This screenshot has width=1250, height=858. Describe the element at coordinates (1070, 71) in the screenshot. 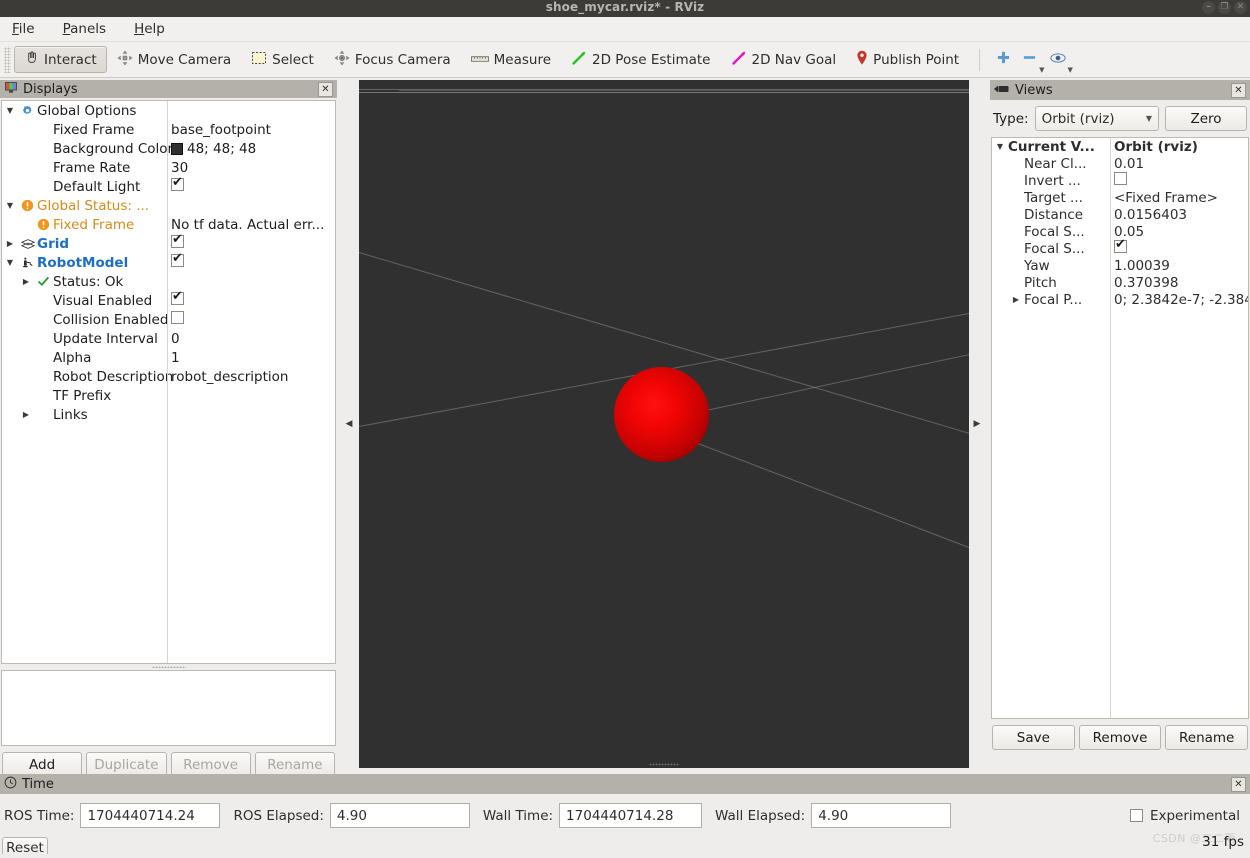

I see `tool-properties-chevron-down-icon: ▼` at that location.